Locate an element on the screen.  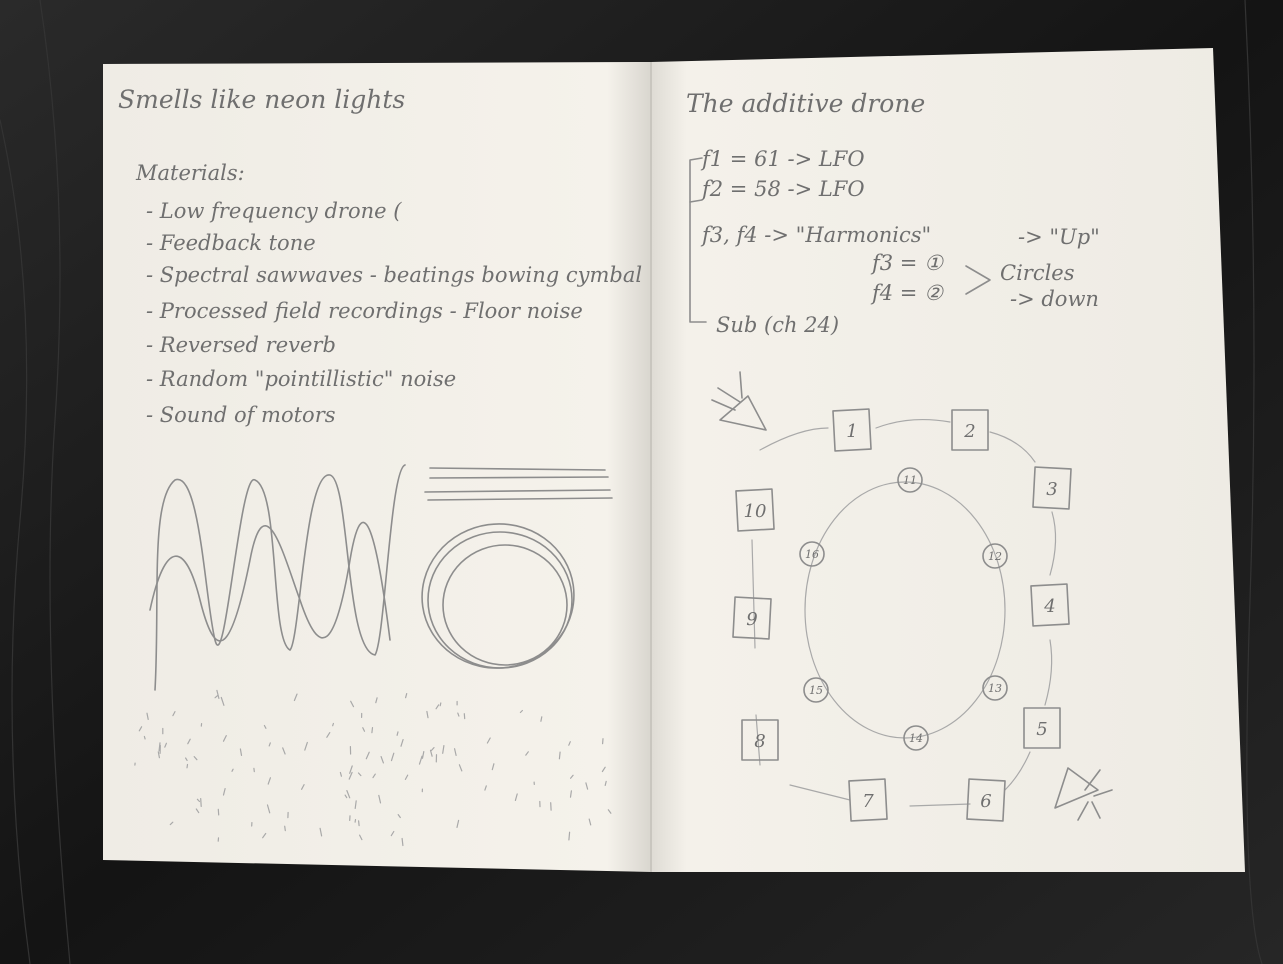
speaker-number: 6 is located at coordinates (985, 801).